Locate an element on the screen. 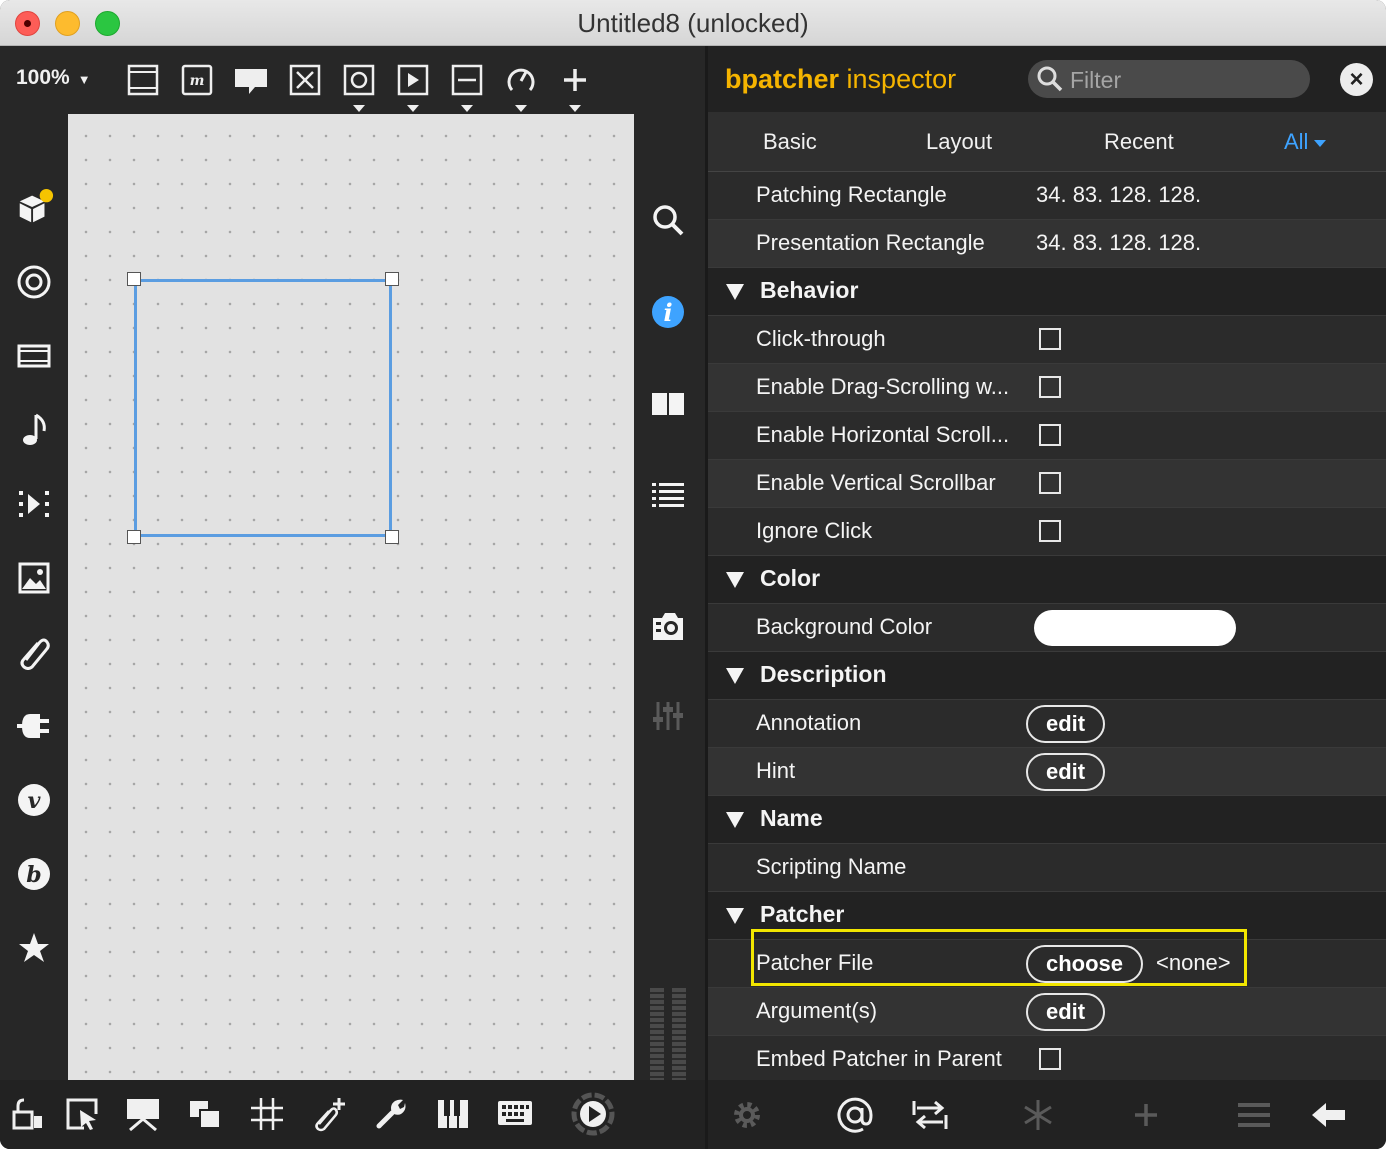  at-icon is located at coordinates (855, 1115).